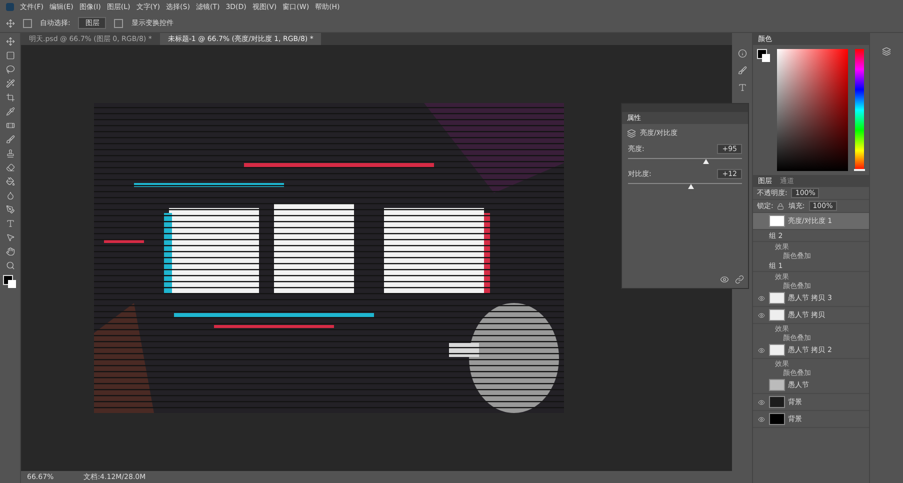 This screenshot has width=903, height=483. What do you see at coordinates (10, 153) in the screenshot?
I see `stamp-icon` at bounding box center [10, 153].